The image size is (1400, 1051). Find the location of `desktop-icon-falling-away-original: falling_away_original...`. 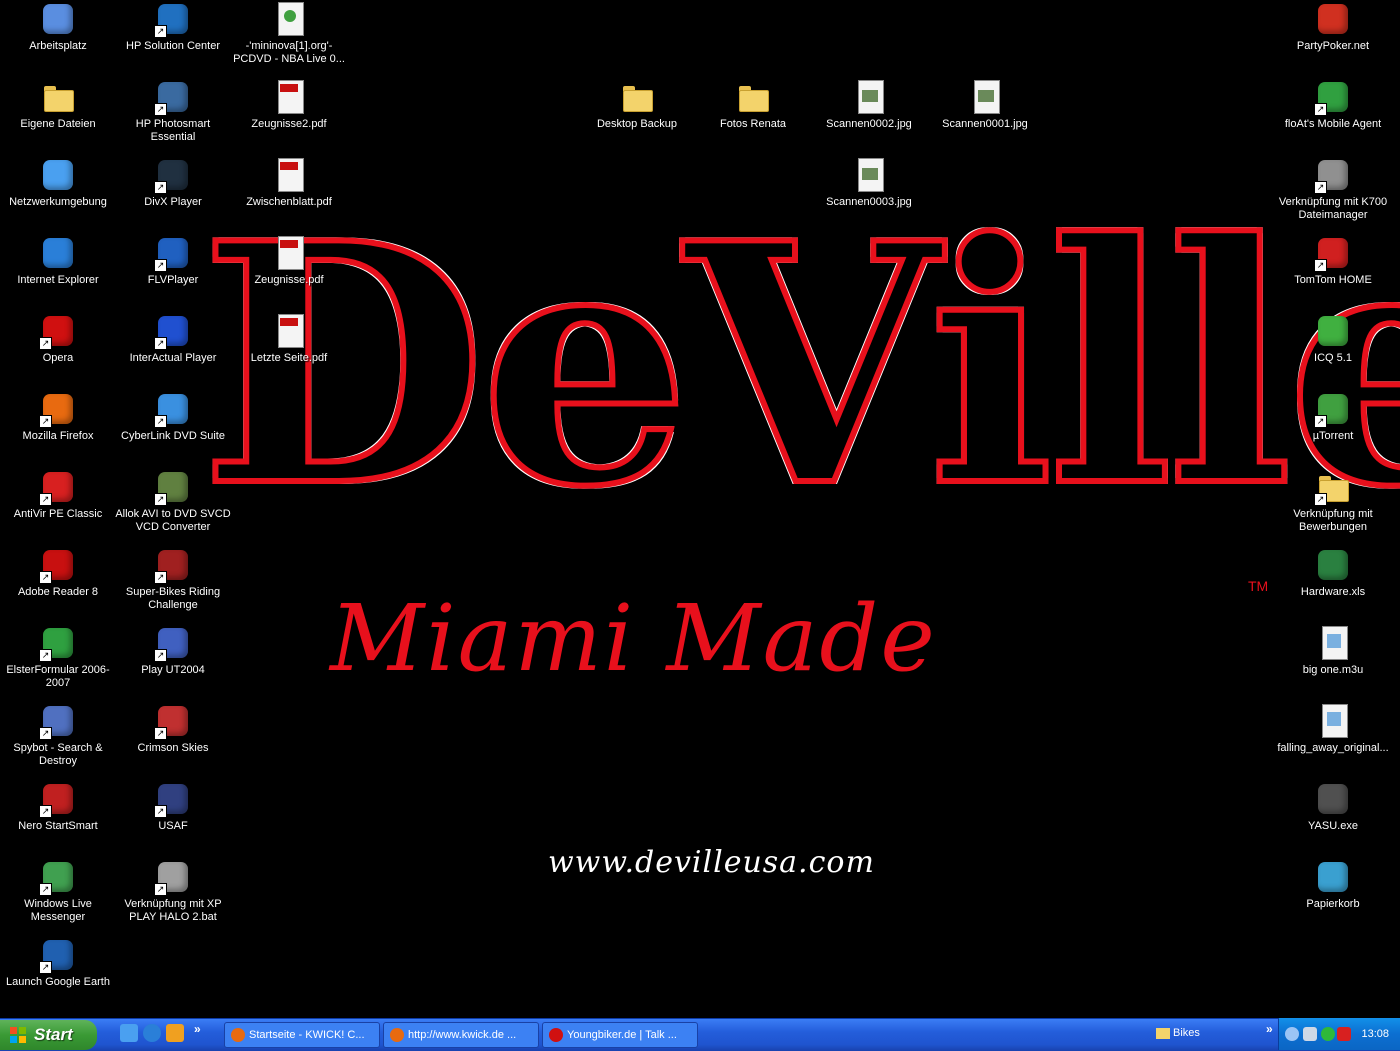

desktop-icon-falling-away-original: falling_away_original... is located at coordinates (1333, 729).